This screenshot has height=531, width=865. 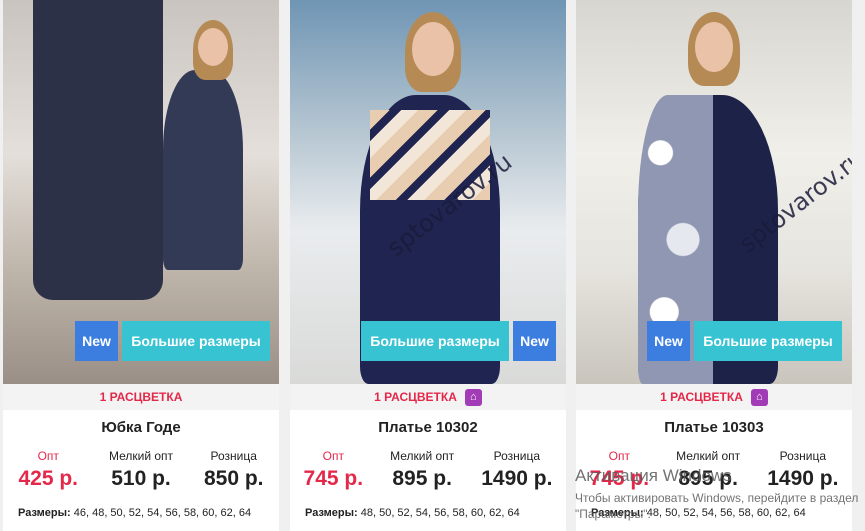 I want to click on price-retail: Розница 850 р., so click(x=233, y=469).